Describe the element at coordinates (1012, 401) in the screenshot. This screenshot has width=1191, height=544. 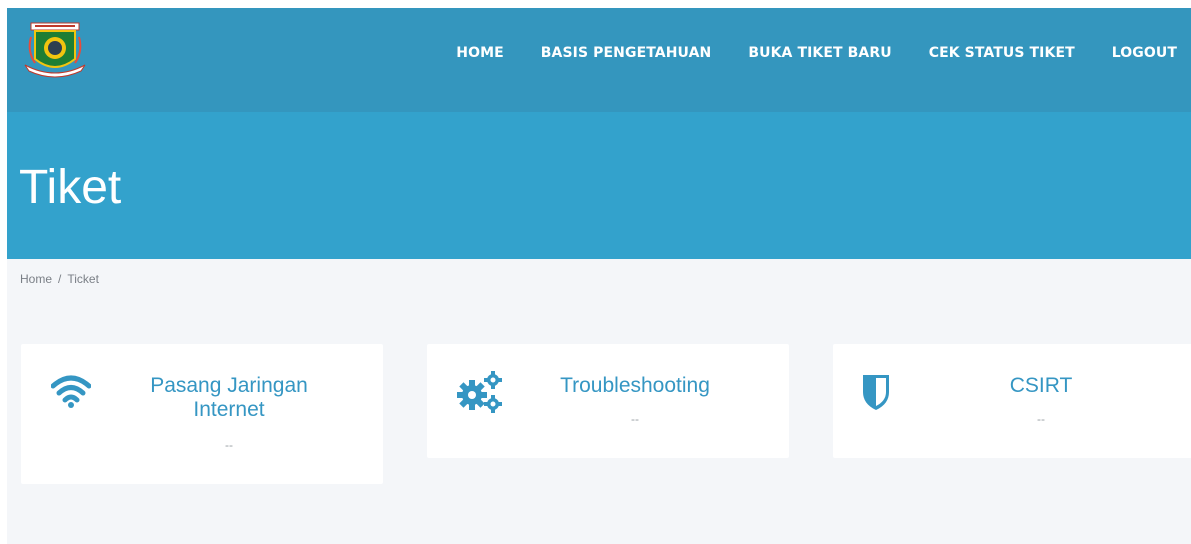
I see `category-card-csirt: CSIRT --` at that location.